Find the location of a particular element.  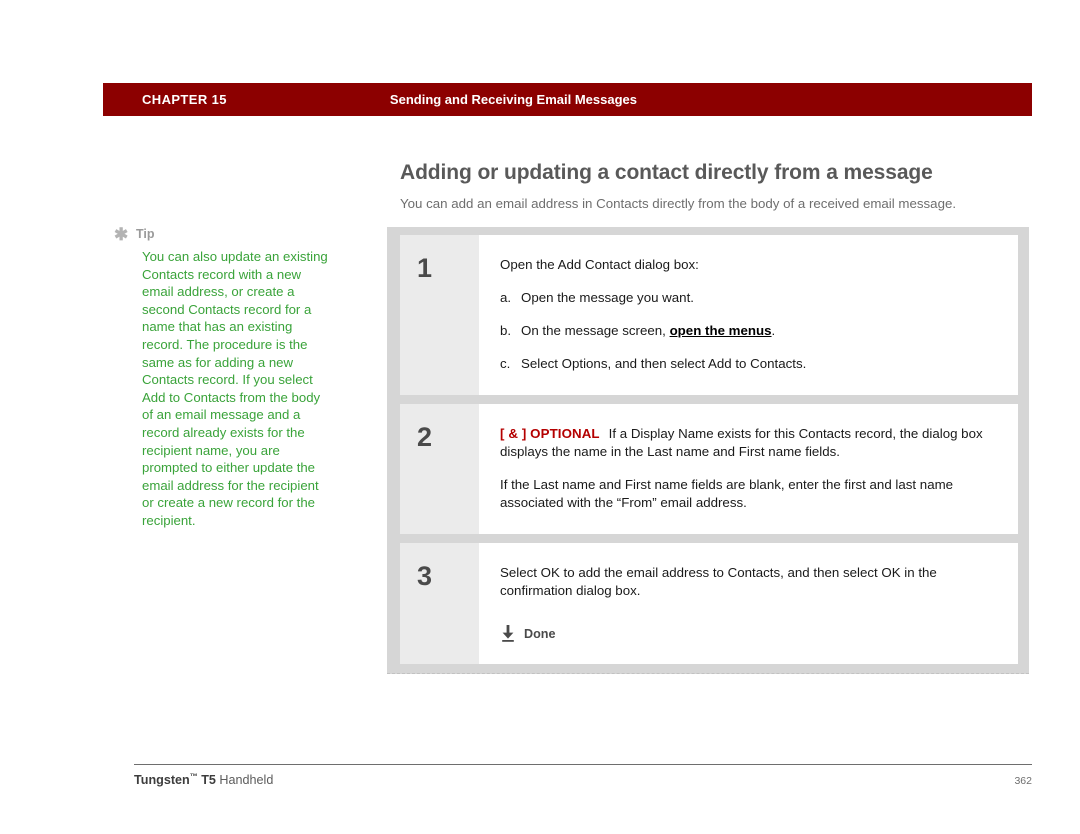

optional-badge: [ & ] OPTIONAL is located at coordinates (550, 433).